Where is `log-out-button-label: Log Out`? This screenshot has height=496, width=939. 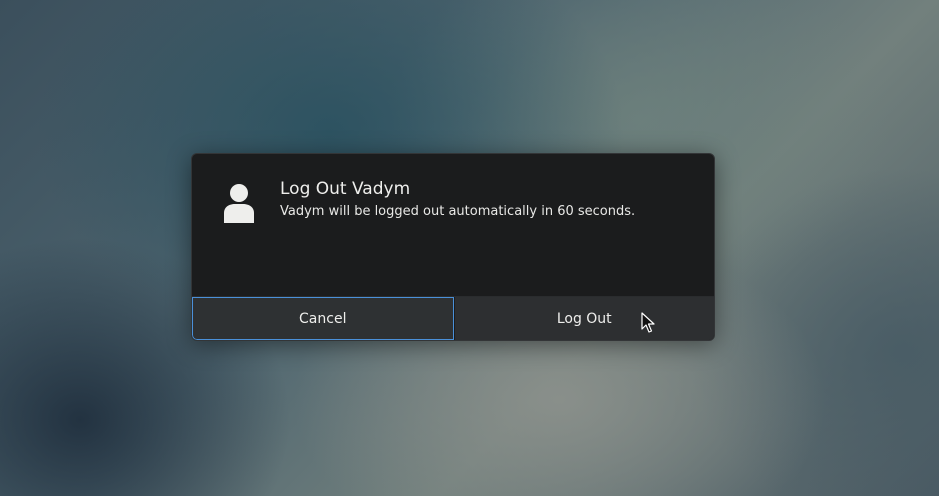 log-out-button-label: Log Out is located at coordinates (584, 318).